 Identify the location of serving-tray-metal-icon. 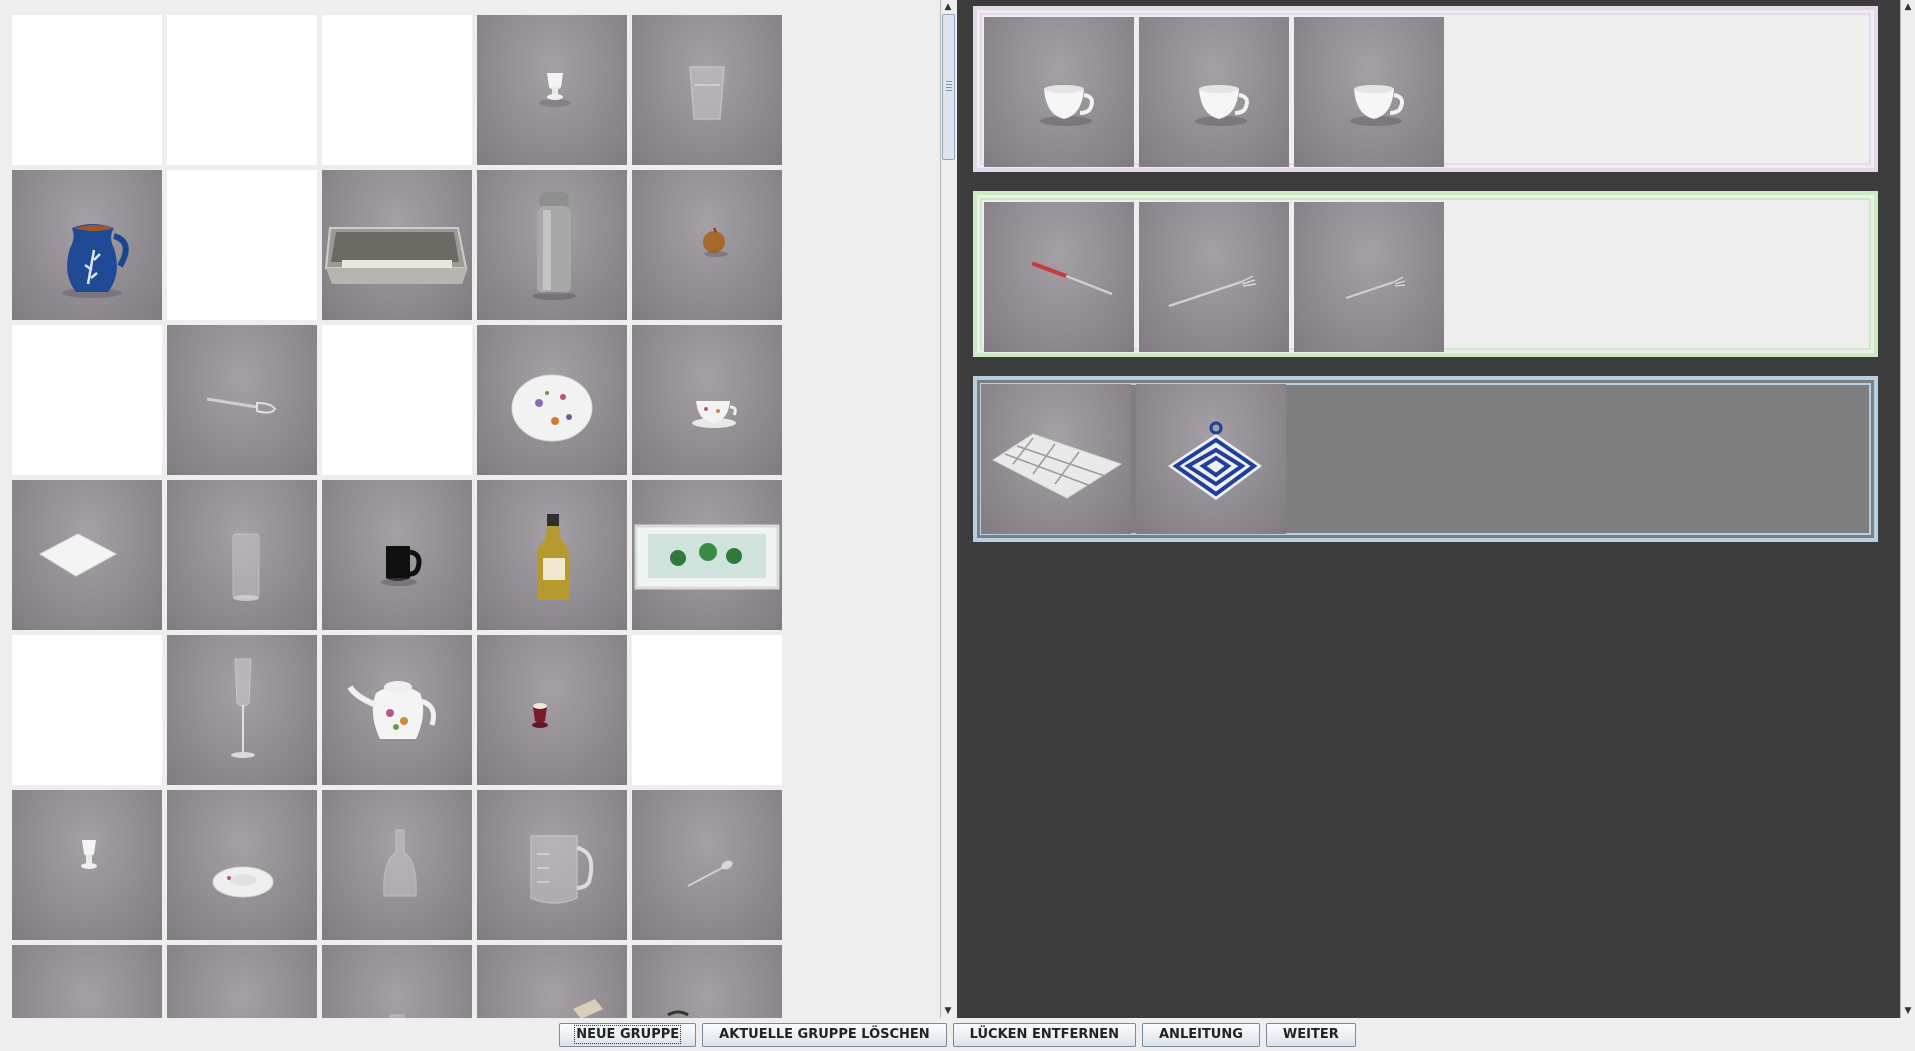
(397, 245).